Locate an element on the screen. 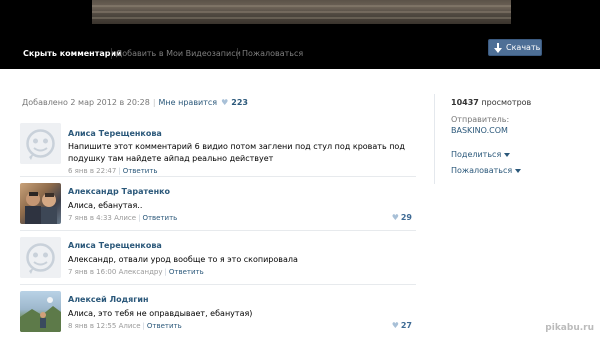 This screenshot has width=600, height=337. comment-time: 7 янв в 4:33 Алисе is located at coordinates (102, 218).